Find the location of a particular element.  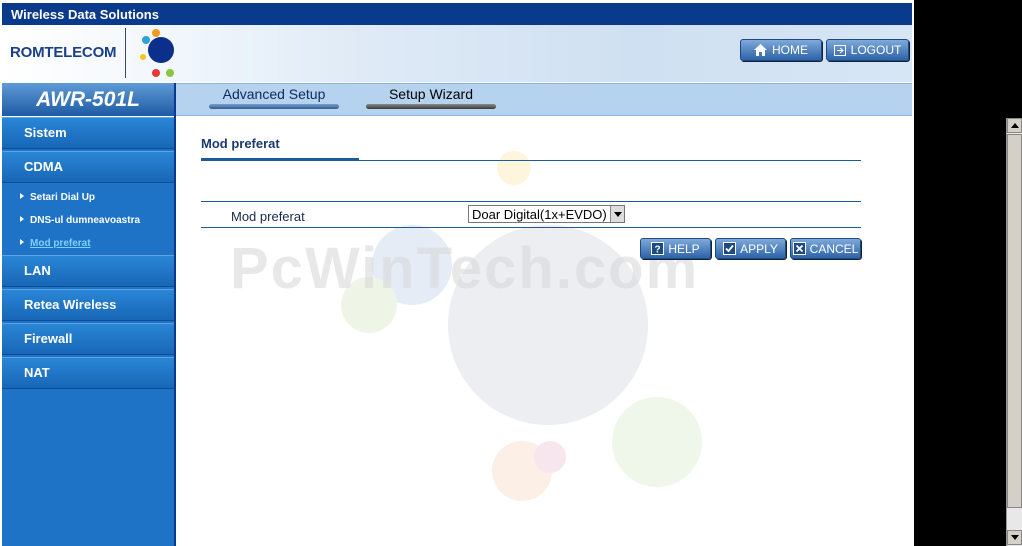

tab-setup-wizard: Setup Wizard is located at coordinates (431, 97).